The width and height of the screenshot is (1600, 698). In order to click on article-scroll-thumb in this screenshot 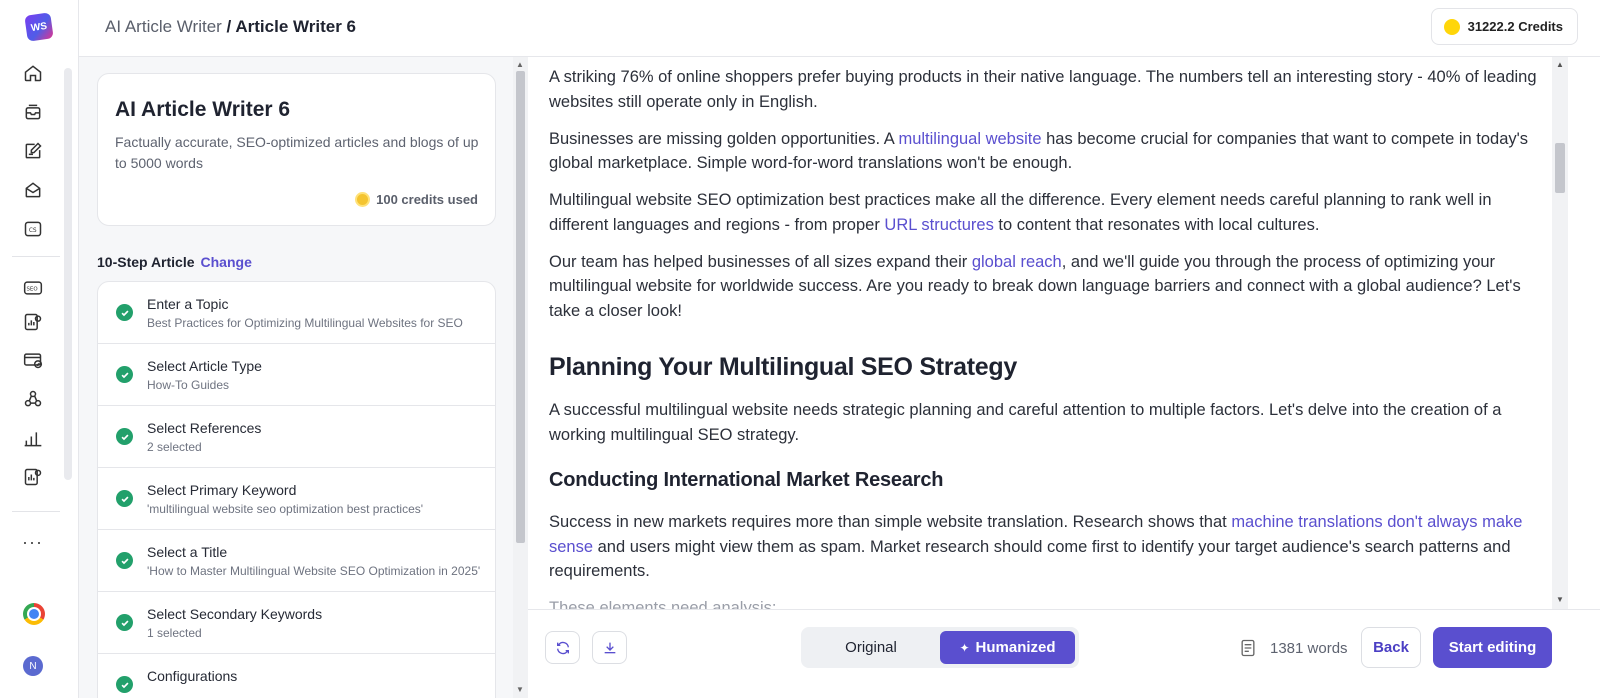, I will do `click(1560, 168)`.